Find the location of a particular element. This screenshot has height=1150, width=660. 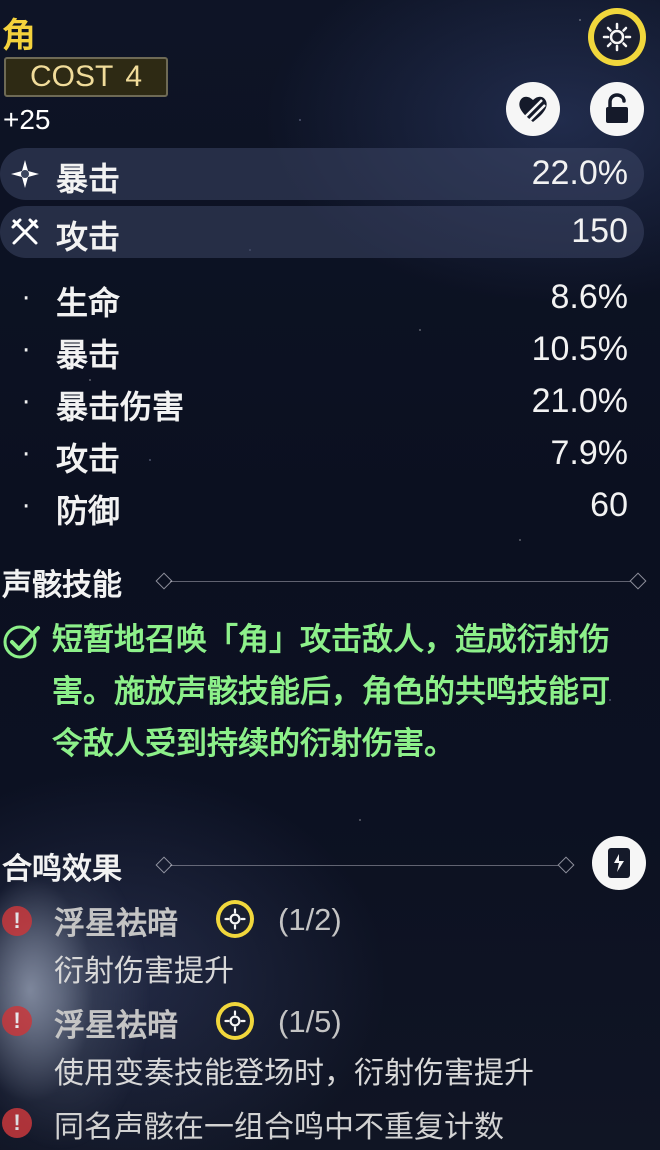

sub-stat-label: 暴击 is located at coordinates (88, 355).